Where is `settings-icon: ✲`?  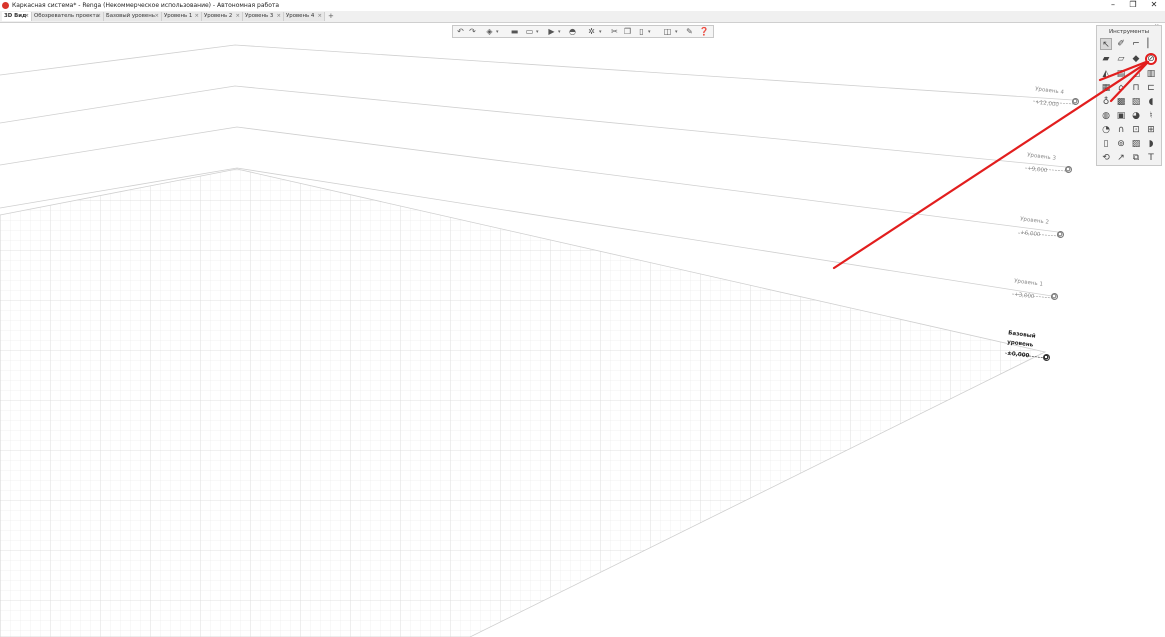
settings-icon: ✲ is located at coordinates (591, 31).